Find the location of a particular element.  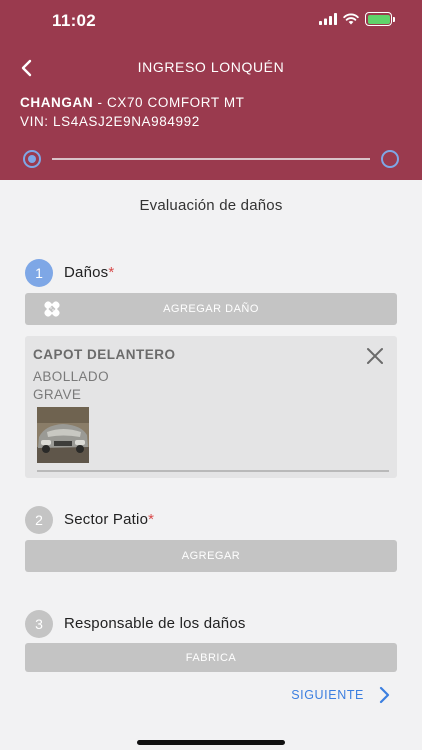

damage-severity: GRAVE is located at coordinates (57, 394).